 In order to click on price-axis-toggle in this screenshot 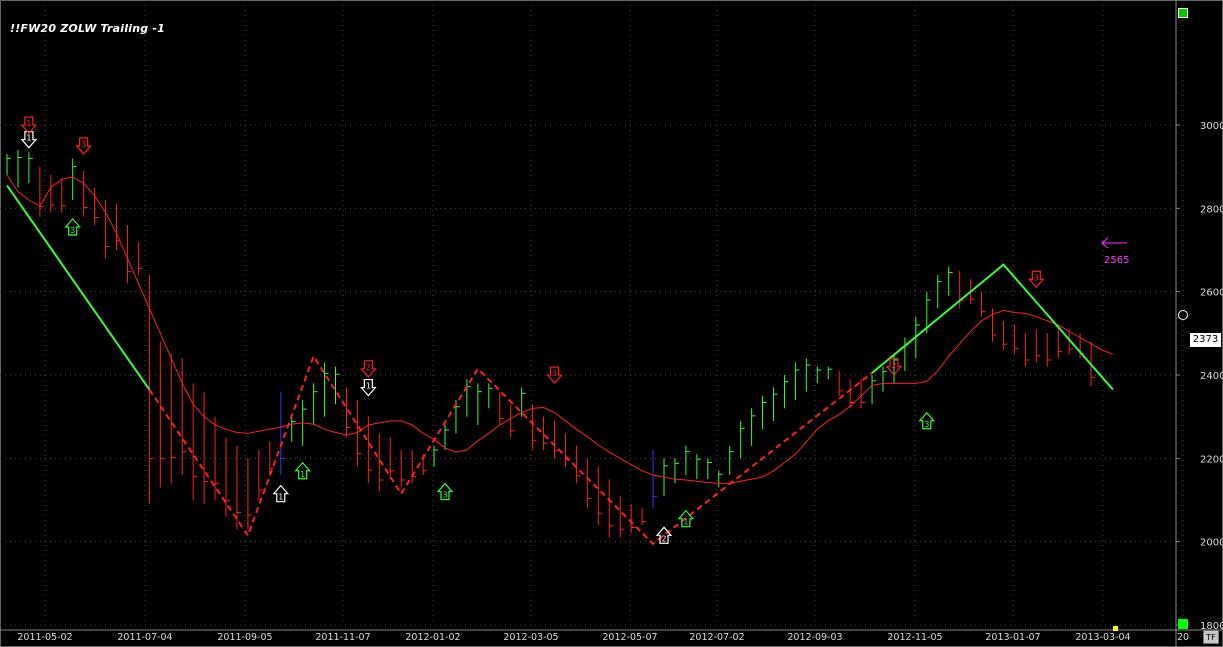, I will do `click(1183, 315)`.